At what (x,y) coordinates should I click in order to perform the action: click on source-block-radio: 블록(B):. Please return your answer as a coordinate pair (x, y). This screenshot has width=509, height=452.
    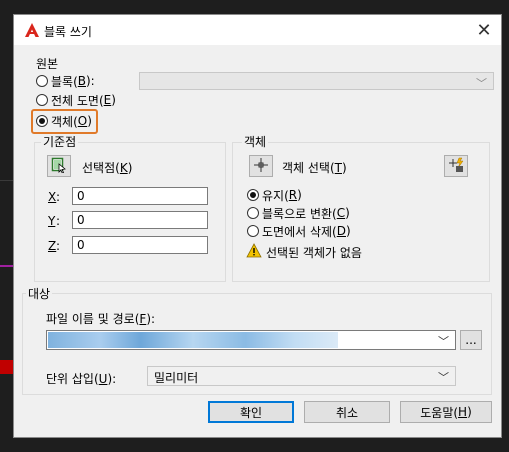
    Looking at the image, I should click on (65, 81).